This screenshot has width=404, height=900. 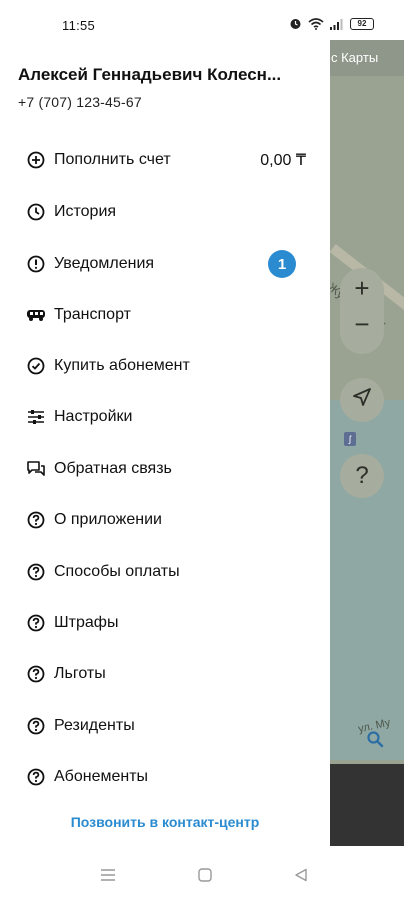 What do you see at coordinates (165, 315) in the screenshot?
I see `menu-item-transport: Транспорт` at bounding box center [165, 315].